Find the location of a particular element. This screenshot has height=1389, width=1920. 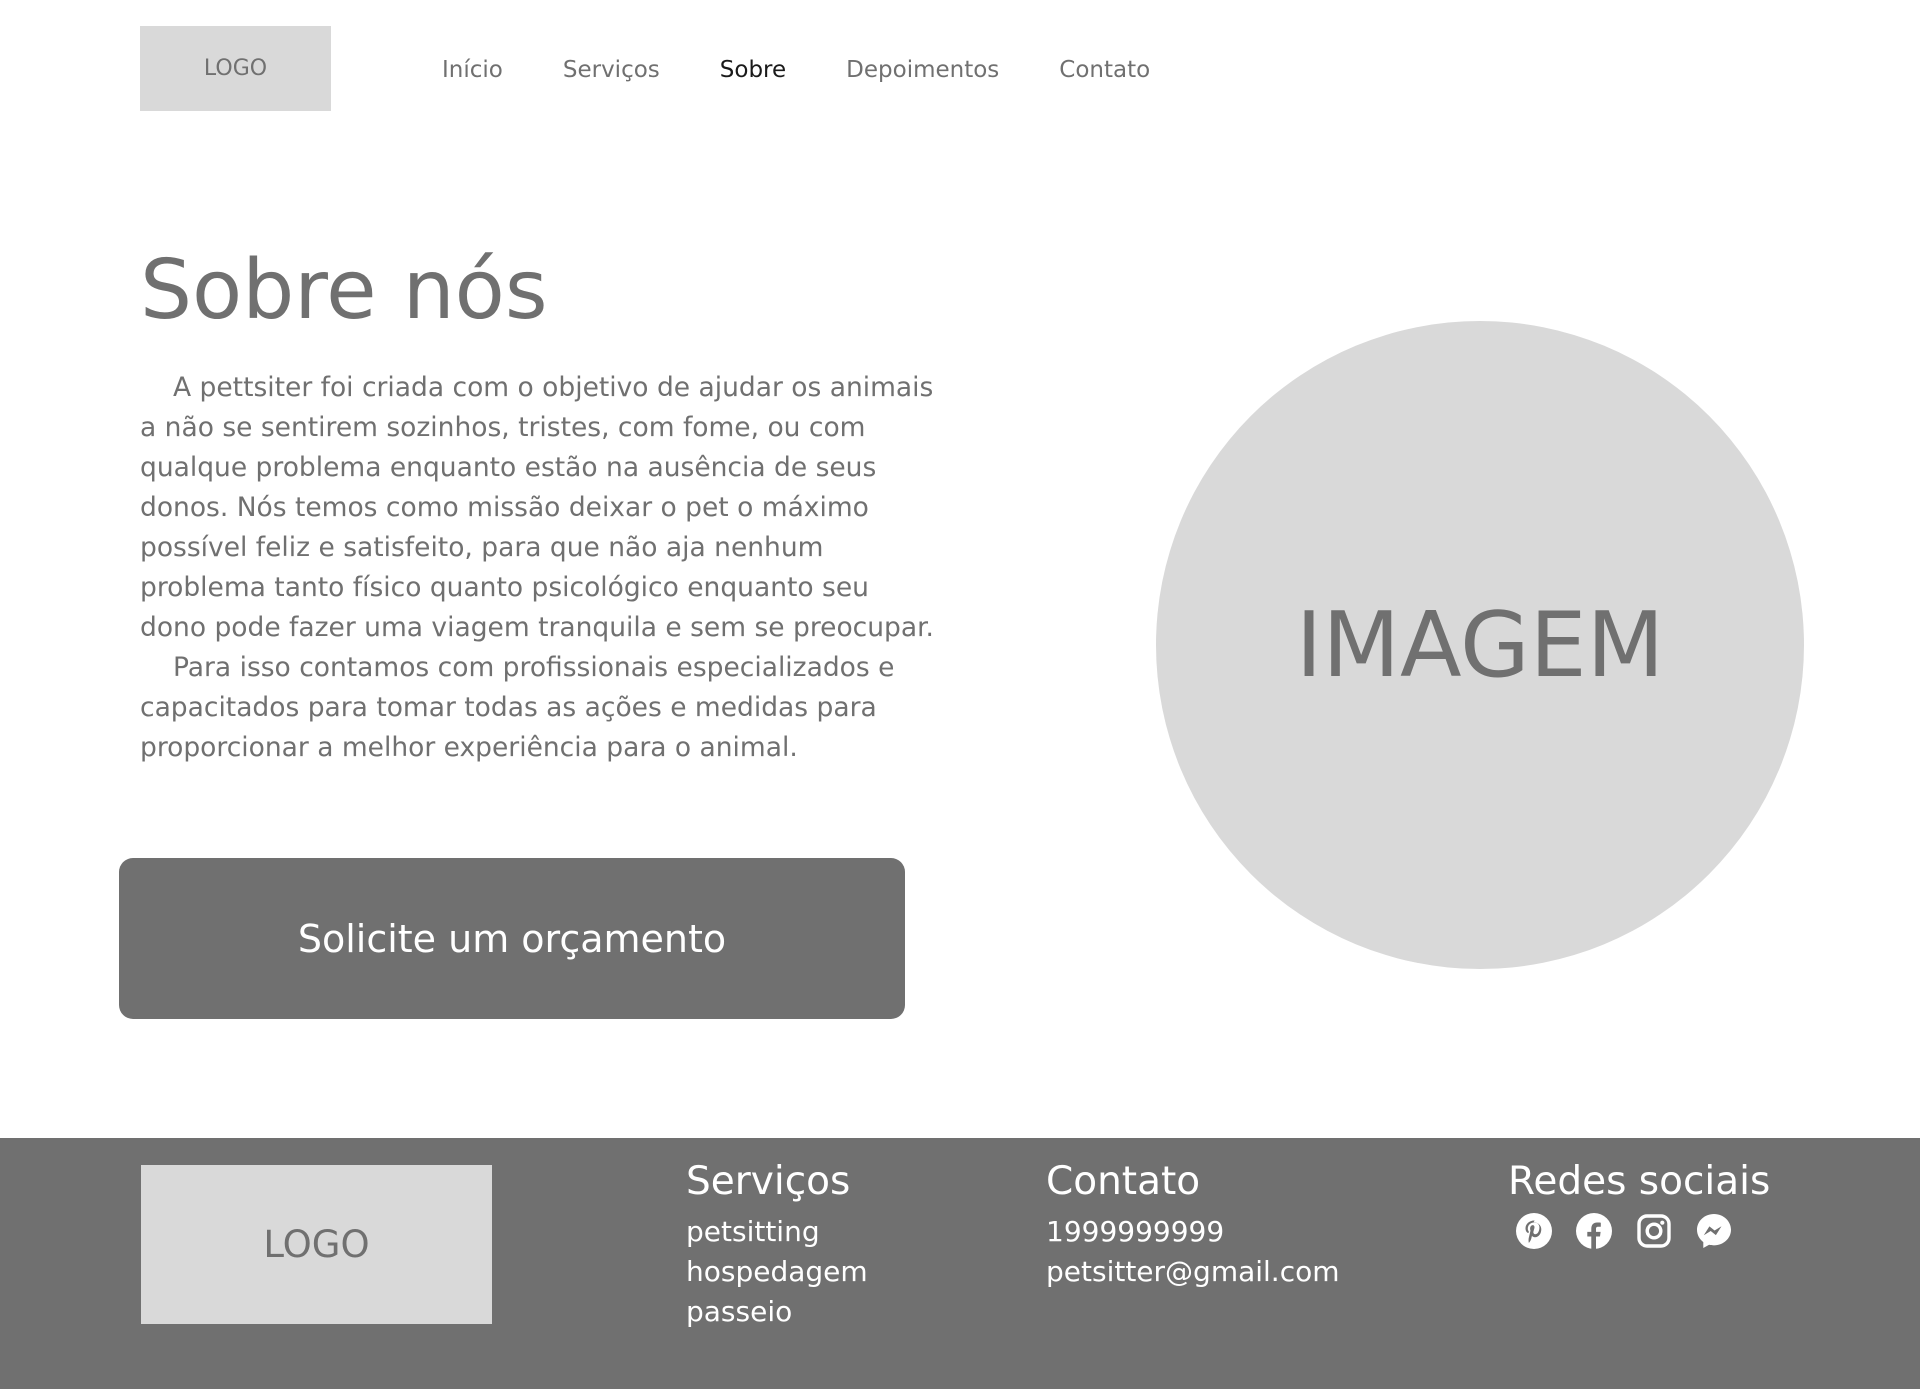

pinterest-icon is located at coordinates (1534, 1231).